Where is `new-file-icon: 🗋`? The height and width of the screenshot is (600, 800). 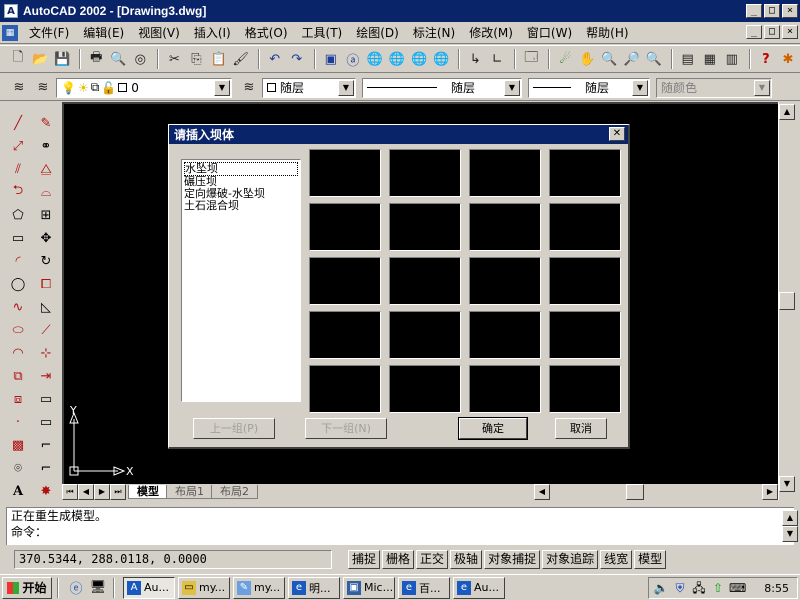 new-file-icon: 🗋 is located at coordinates (18, 59).